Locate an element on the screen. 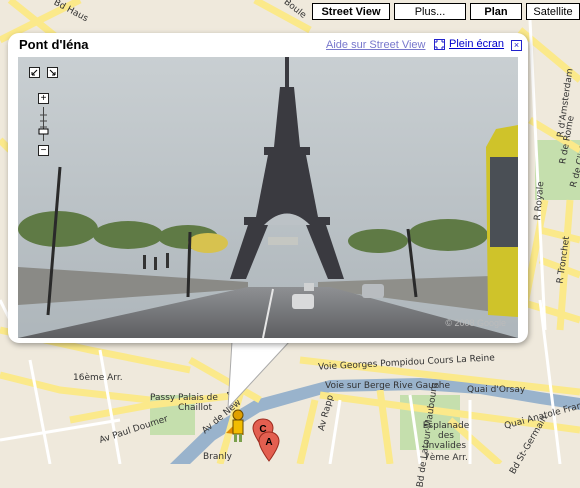  map-label: 16ème Arr. is located at coordinates (98, 378).